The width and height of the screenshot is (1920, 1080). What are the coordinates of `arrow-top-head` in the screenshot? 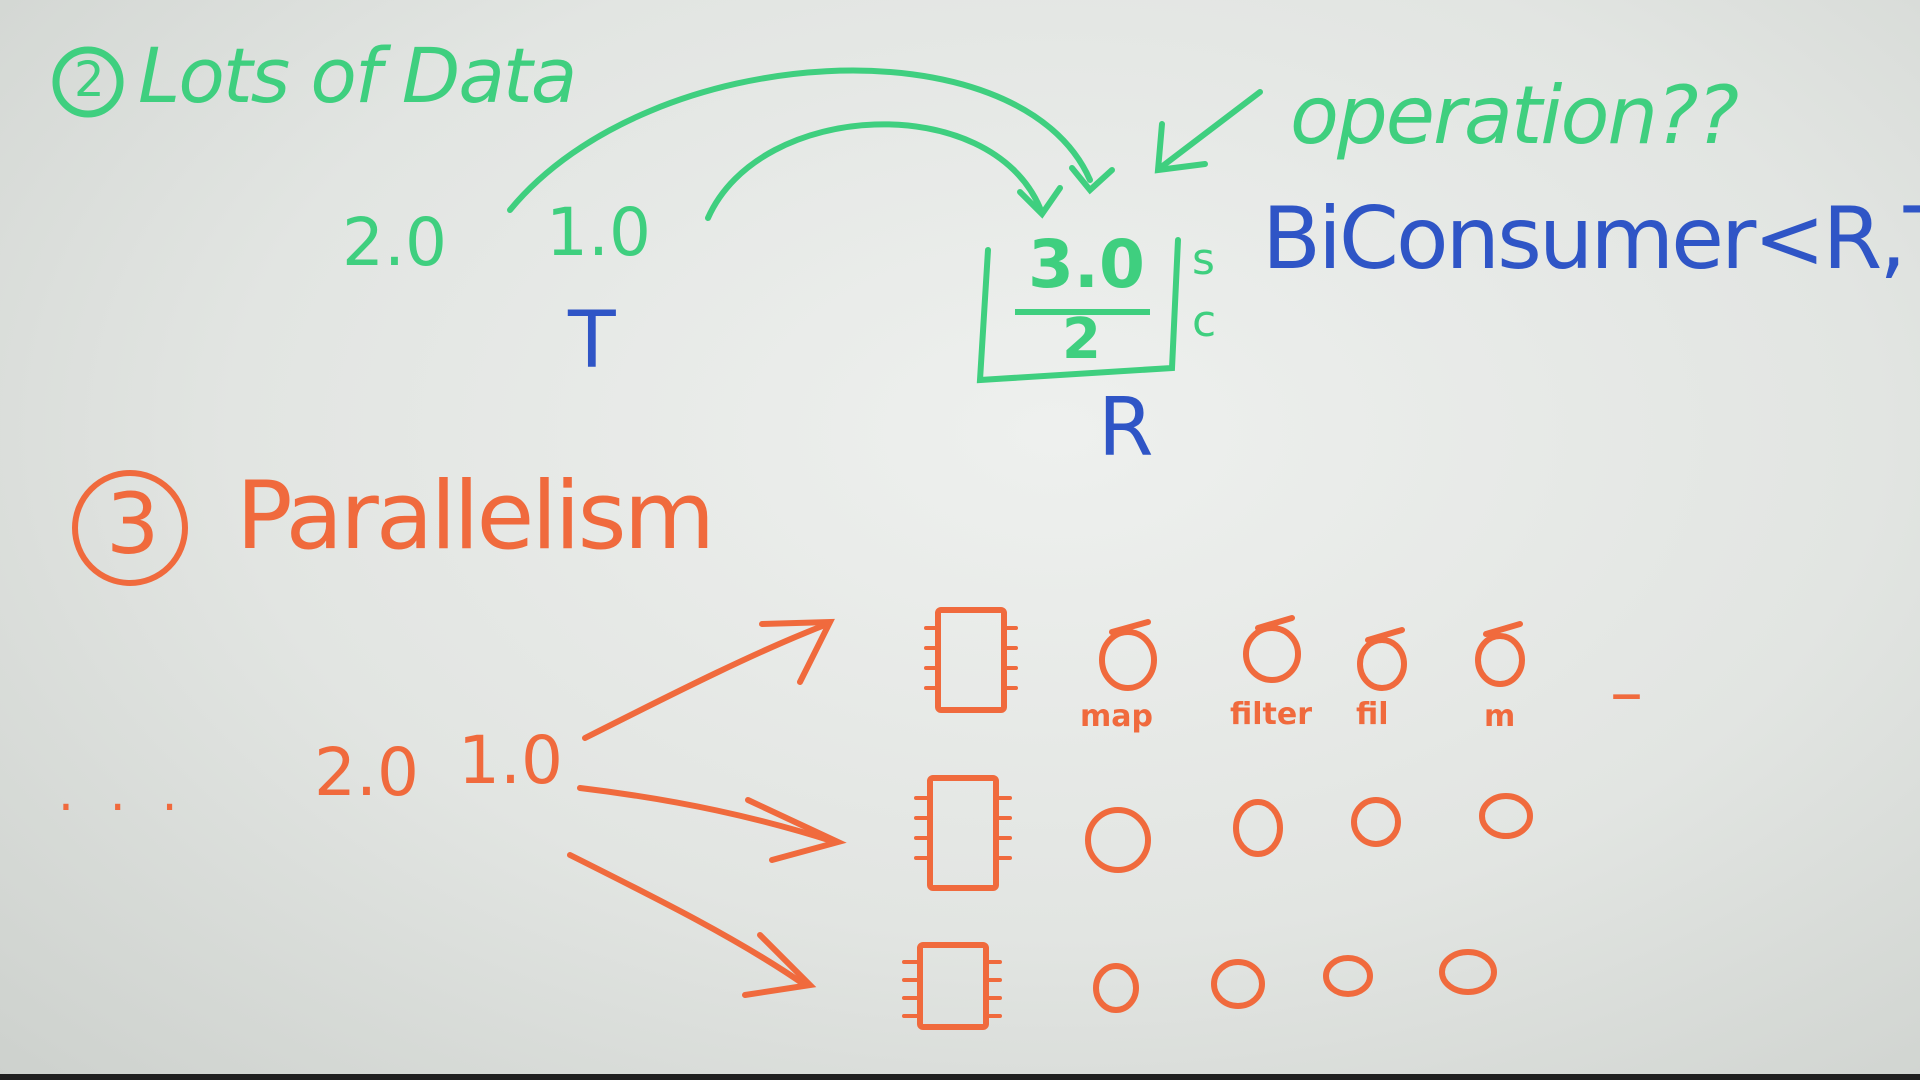 It's located at (797, 651).